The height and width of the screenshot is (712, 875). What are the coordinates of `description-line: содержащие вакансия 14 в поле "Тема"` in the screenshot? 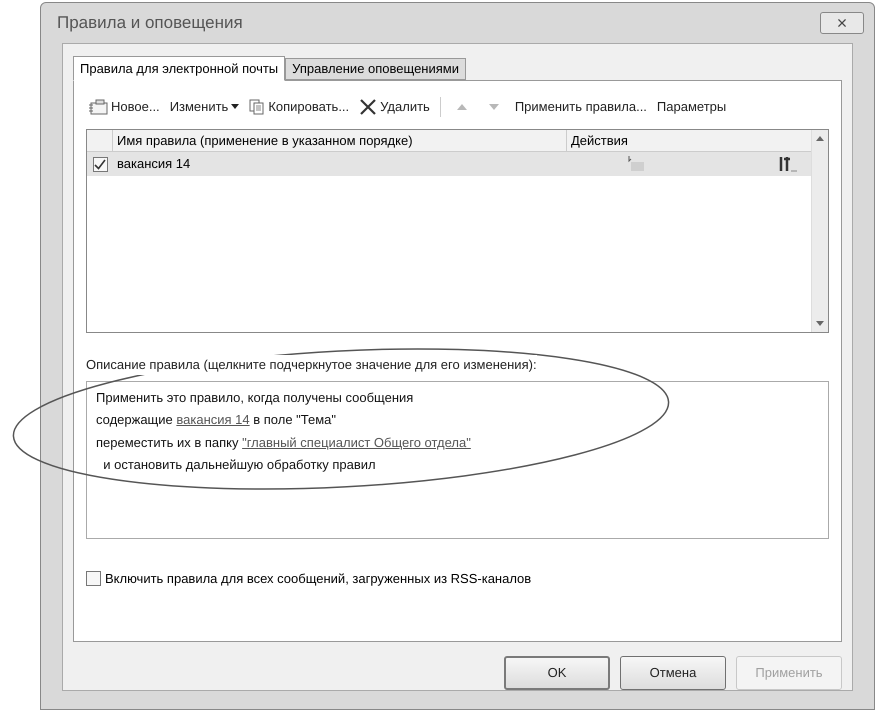 It's located at (216, 420).